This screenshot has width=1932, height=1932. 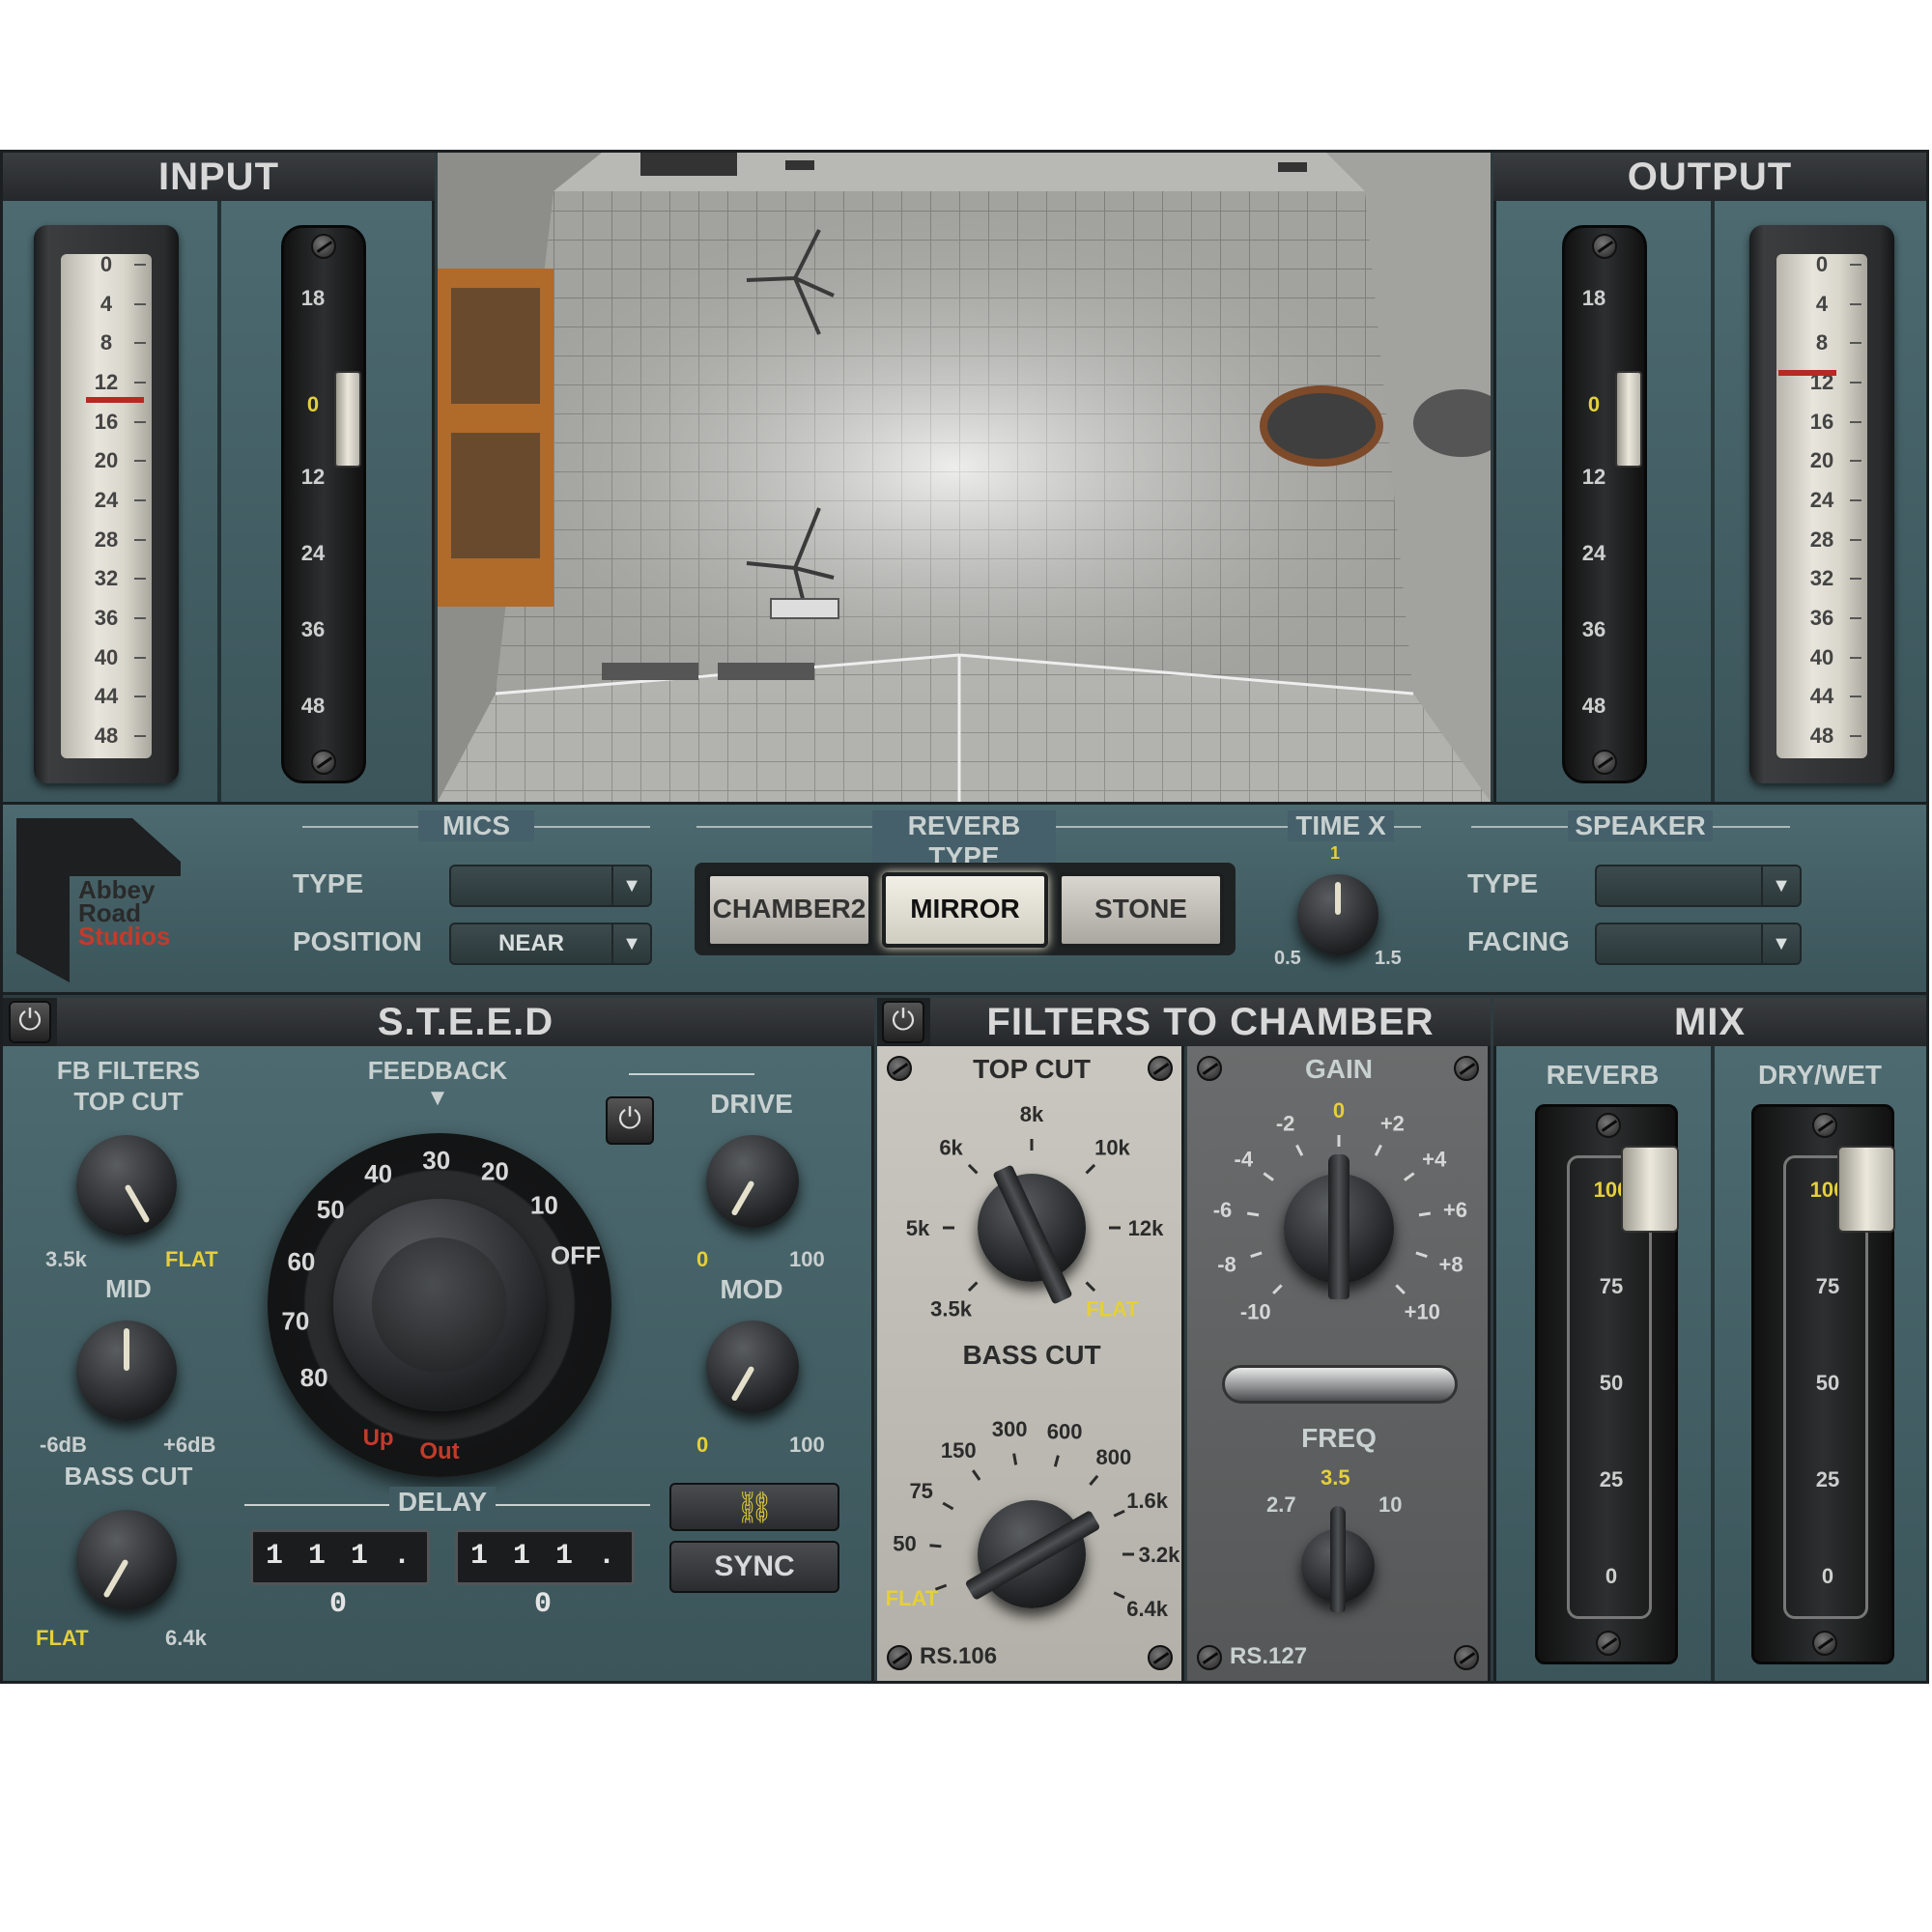 I want to click on mix-reverb-label: REVERB, so click(x=1603, y=1075).